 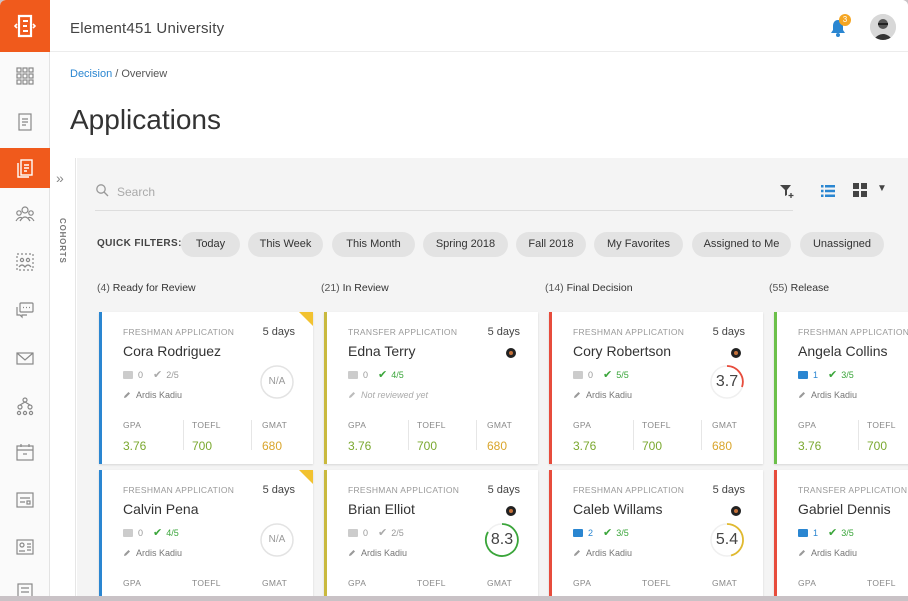 I want to click on column-header-in-review: (21) In Review, so click(x=355, y=288).